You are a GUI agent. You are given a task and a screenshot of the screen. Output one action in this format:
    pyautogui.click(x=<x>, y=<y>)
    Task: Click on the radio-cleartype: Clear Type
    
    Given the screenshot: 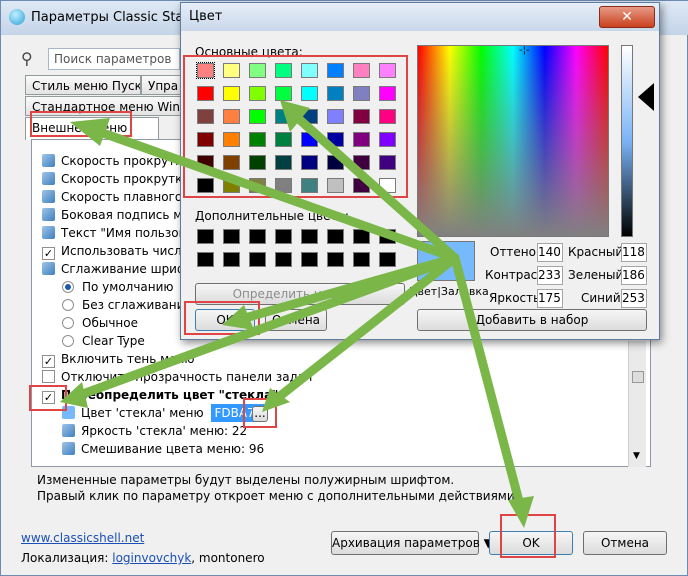 What is the action you would take?
    pyautogui.click(x=103, y=341)
    